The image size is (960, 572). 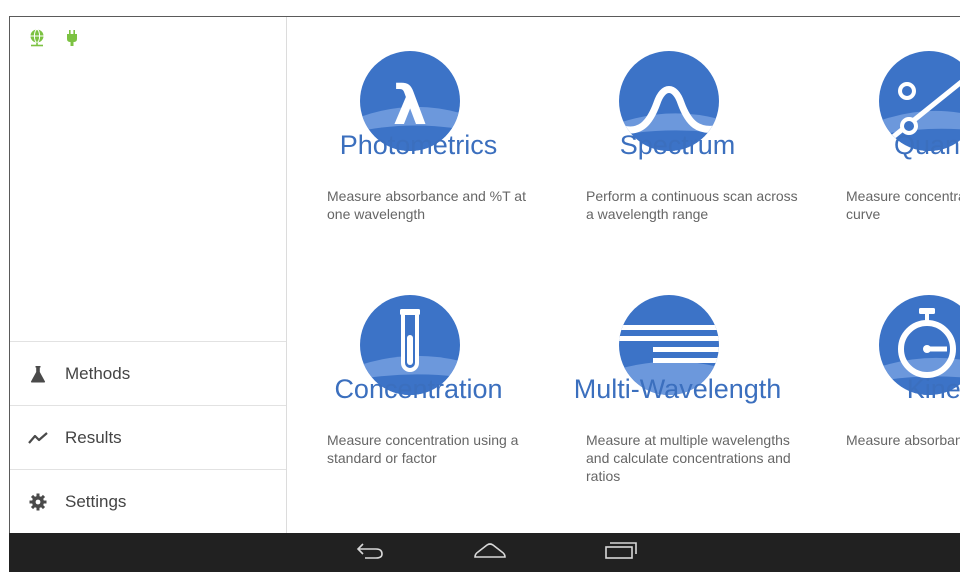 I want to click on tile-description: Measure concentra standard curve, so click(x=903, y=205).